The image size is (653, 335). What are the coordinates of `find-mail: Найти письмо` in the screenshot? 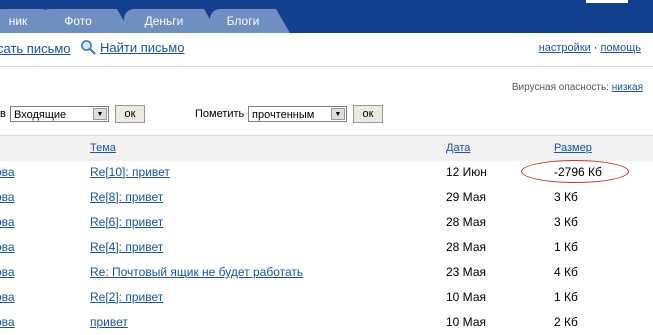 It's located at (132, 47).